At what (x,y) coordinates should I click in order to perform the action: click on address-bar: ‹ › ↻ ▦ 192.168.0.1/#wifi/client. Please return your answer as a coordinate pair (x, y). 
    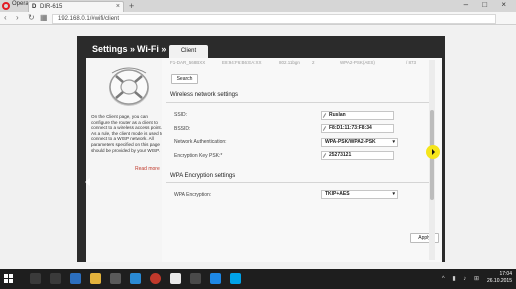
    Looking at the image, I should click on (258, 18).